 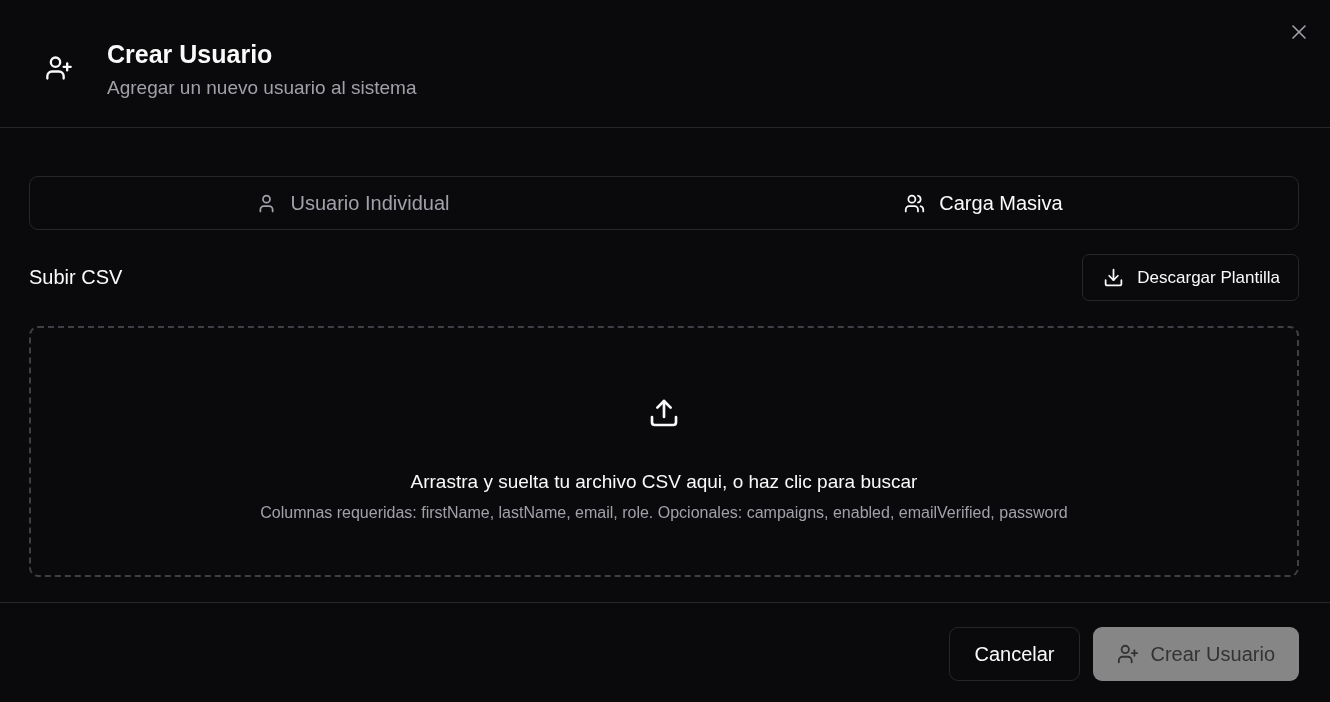 I want to click on tab: Carga Masiva, so click(x=979, y=203).